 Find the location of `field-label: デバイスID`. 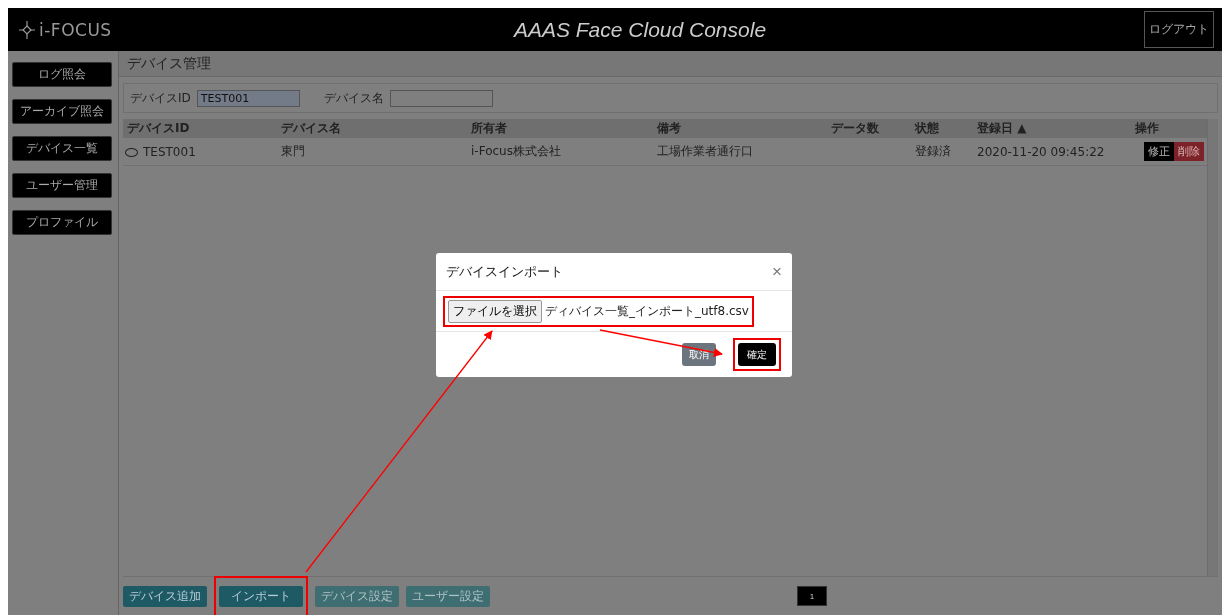

field-label: デバイスID is located at coordinates (160, 98).